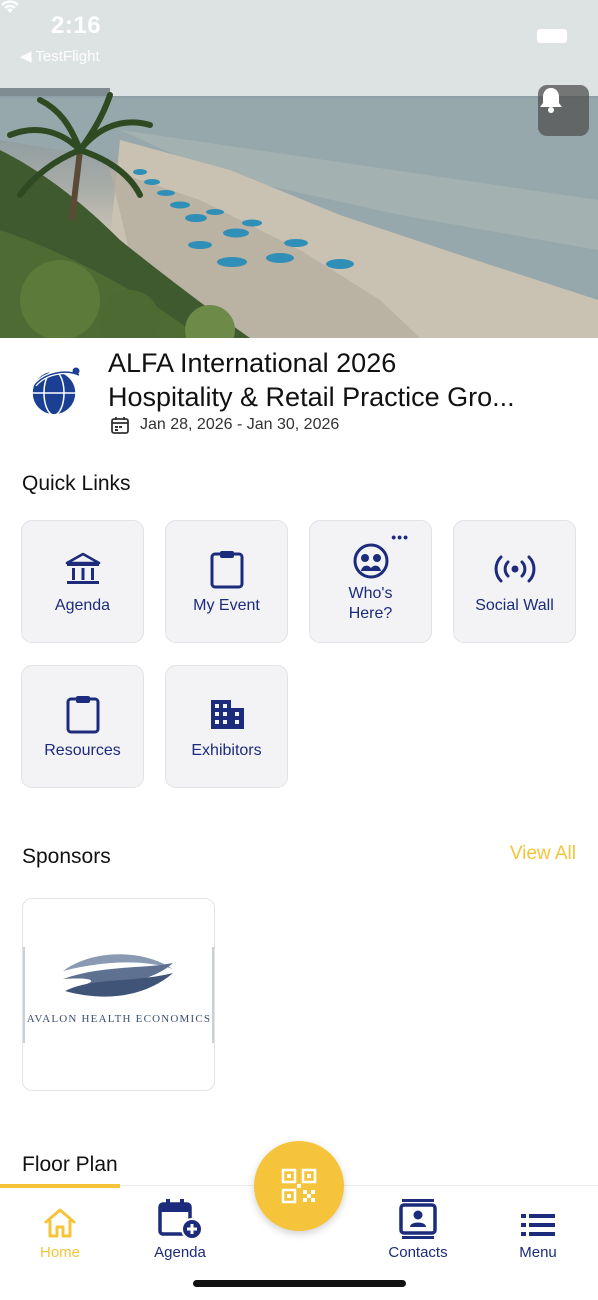 The height and width of the screenshot is (1300, 598). What do you see at coordinates (82, 568) in the screenshot?
I see `bank-icon` at bounding box center [82, 568].